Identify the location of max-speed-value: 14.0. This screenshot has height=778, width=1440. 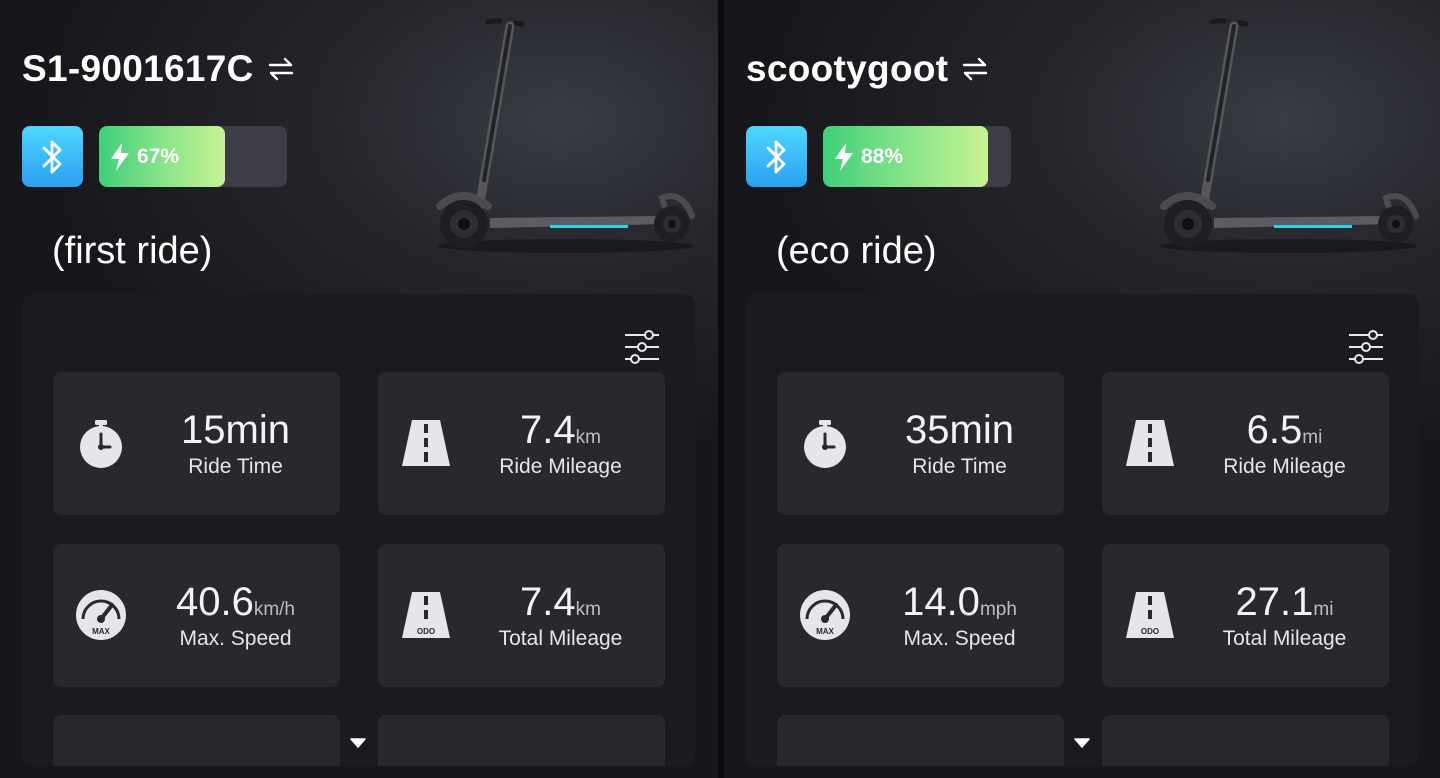
(941, 602).